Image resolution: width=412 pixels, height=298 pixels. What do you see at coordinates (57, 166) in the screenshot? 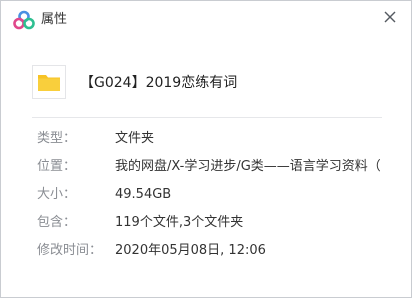
I see `property-label: 位置：` at bounding box center [57, 166].